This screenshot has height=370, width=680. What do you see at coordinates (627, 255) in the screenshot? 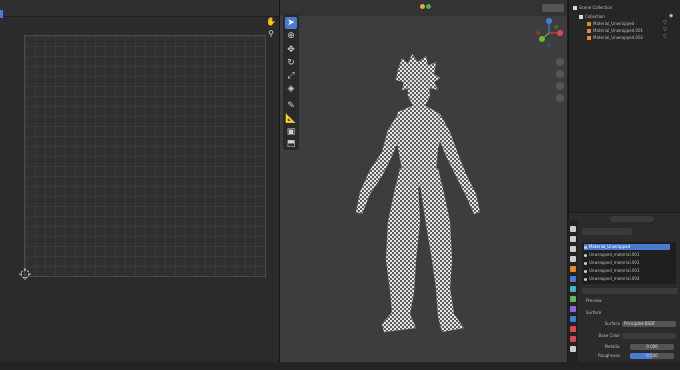
I see `material-slot: Unwrapped_material.001` at bounding box center [627, 255].